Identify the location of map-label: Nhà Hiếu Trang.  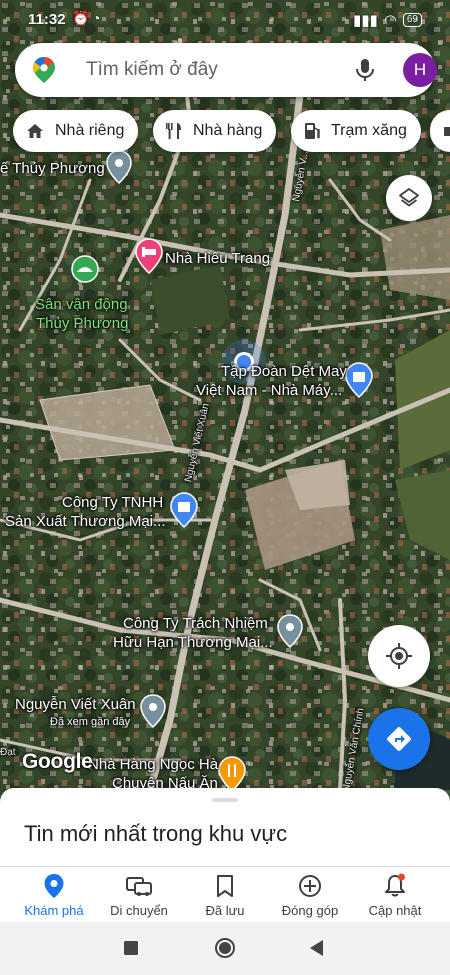
(217, 259).